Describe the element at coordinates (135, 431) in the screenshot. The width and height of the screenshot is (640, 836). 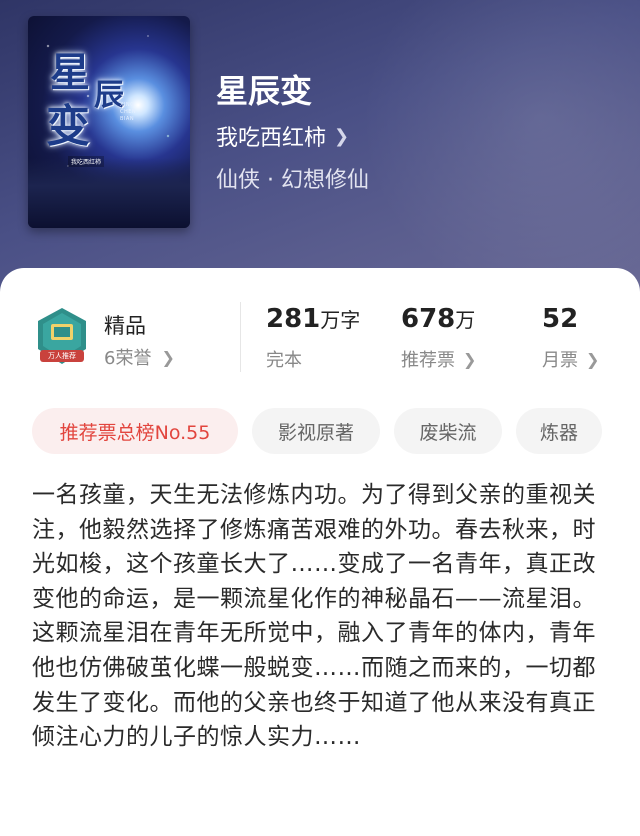
I see `tag-ranking: 推荐票总榜No.55` at that location.